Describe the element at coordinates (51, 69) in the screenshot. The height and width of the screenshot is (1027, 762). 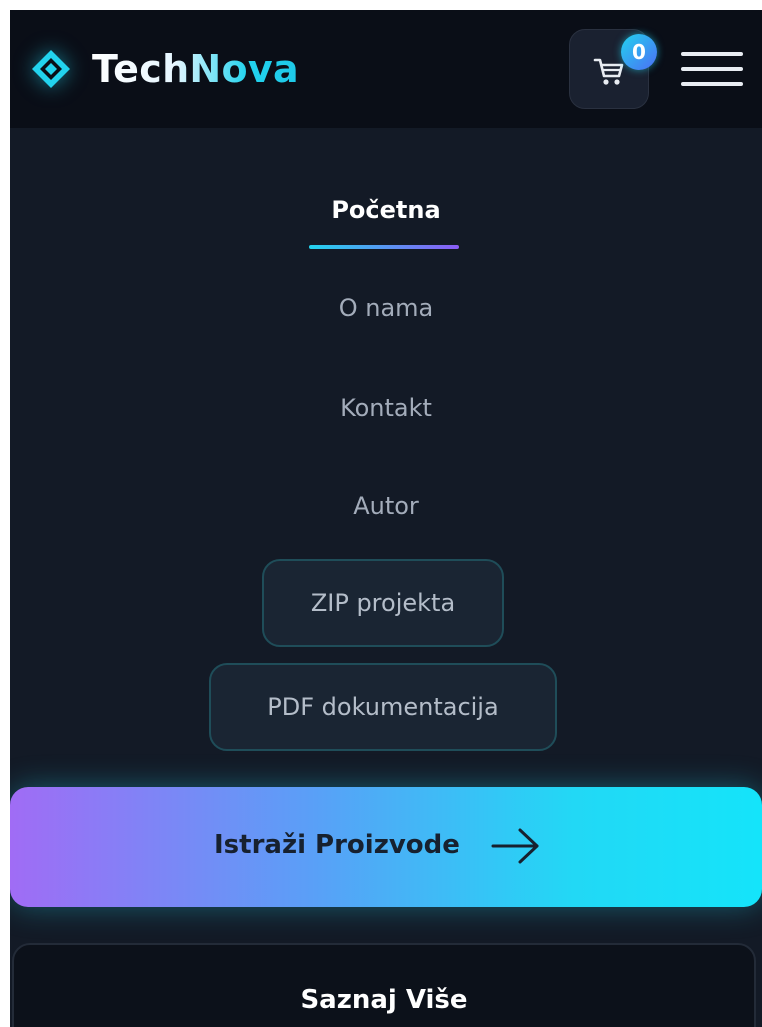
I see `diamond-logo-icon` at that location.